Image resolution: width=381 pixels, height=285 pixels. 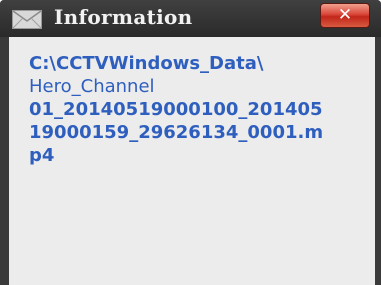 I want to click on message-line: C:\CCTVWindows_Data\, so click(x=146, y=63).